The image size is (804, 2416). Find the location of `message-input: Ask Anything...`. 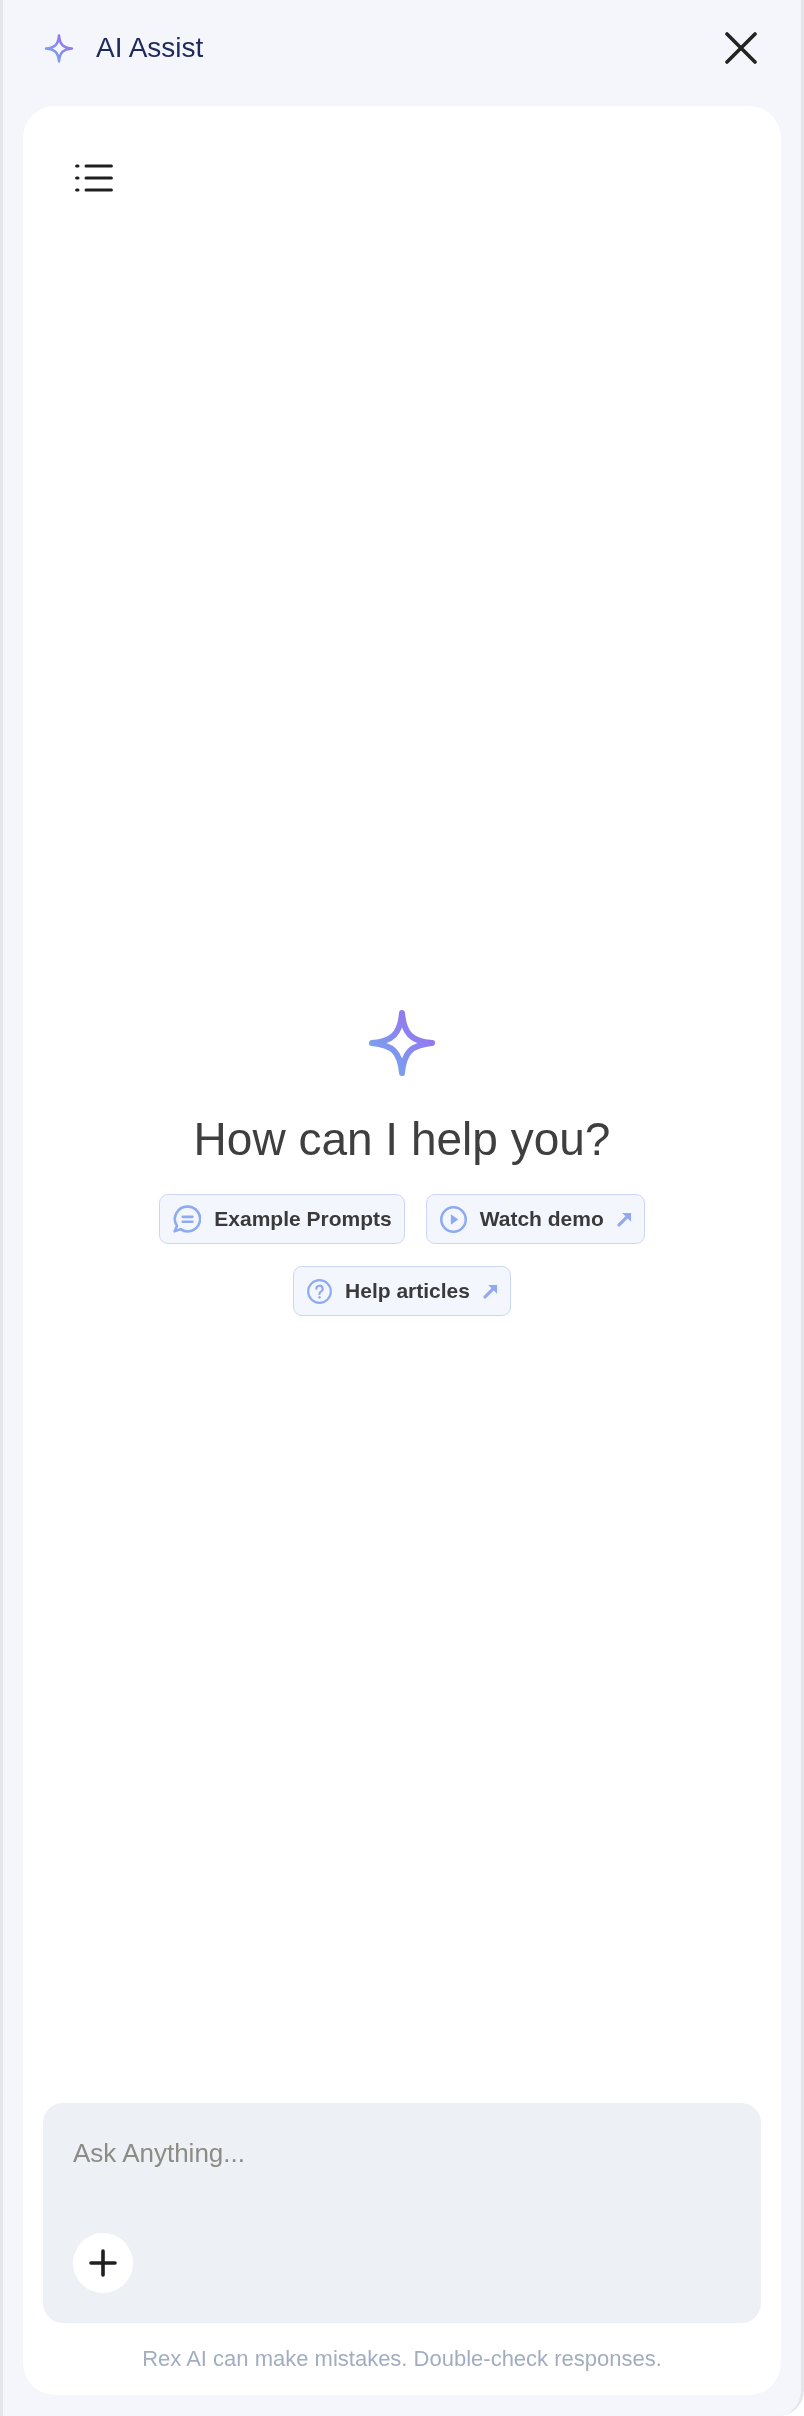

message-input: Ask Anything... is located at coordinates (402, 2185).